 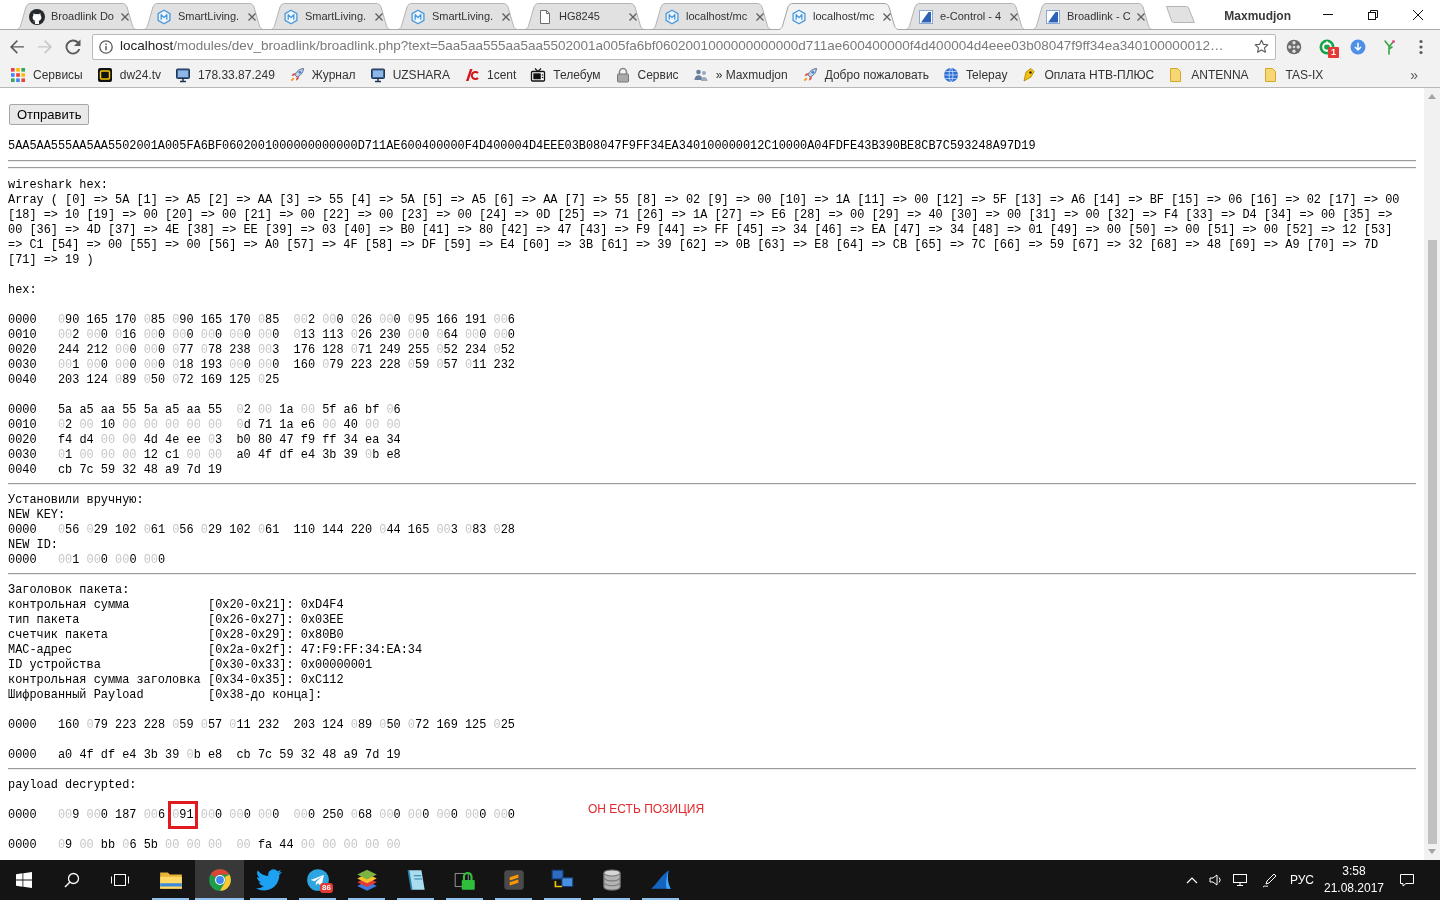 What do you see at coordinates (172, 439) in the screenshot?
I see `byte-value: 4e` at bounding box center [172, 439].